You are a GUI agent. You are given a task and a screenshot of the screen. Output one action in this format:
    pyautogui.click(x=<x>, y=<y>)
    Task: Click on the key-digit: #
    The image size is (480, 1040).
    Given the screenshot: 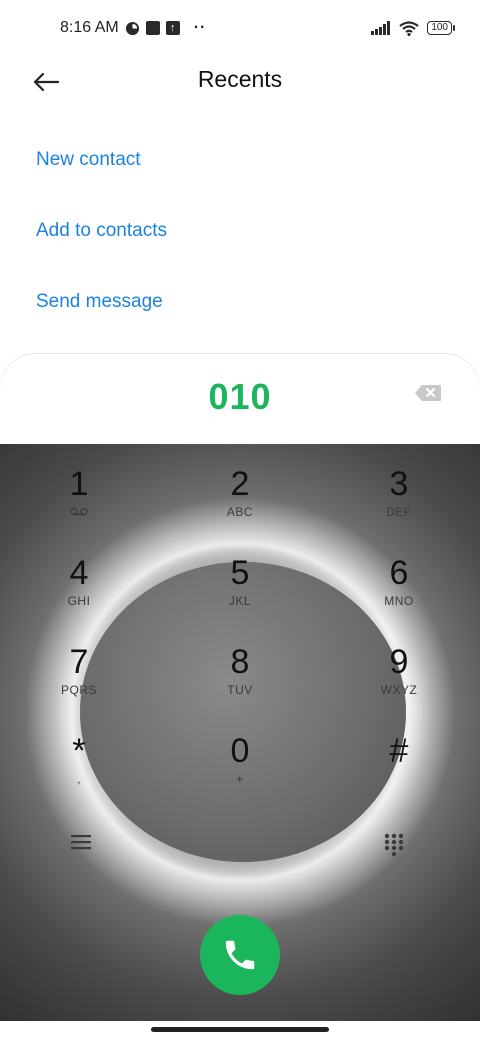 What is the action you would take?
    pyautogui.click(x=399, y=751)
    